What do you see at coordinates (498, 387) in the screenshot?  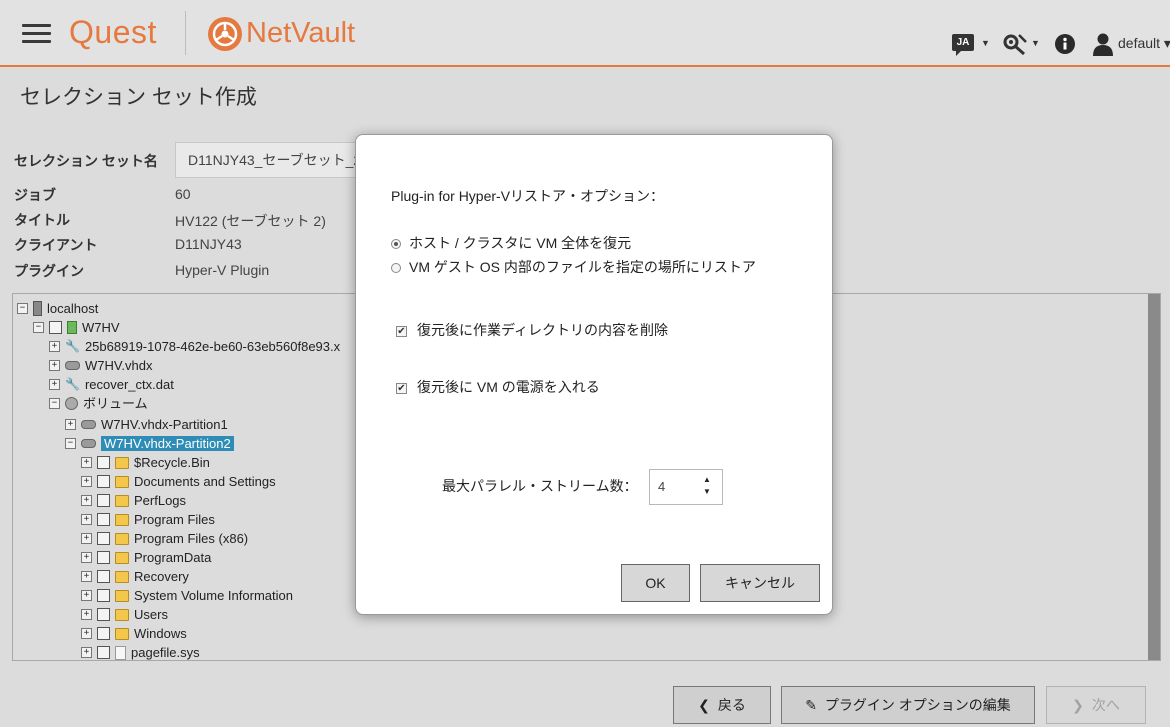 I see `checkbox-power-on-vm: ✔ 復元後に VM の電源を入れる` at bounding box center [498, 387].